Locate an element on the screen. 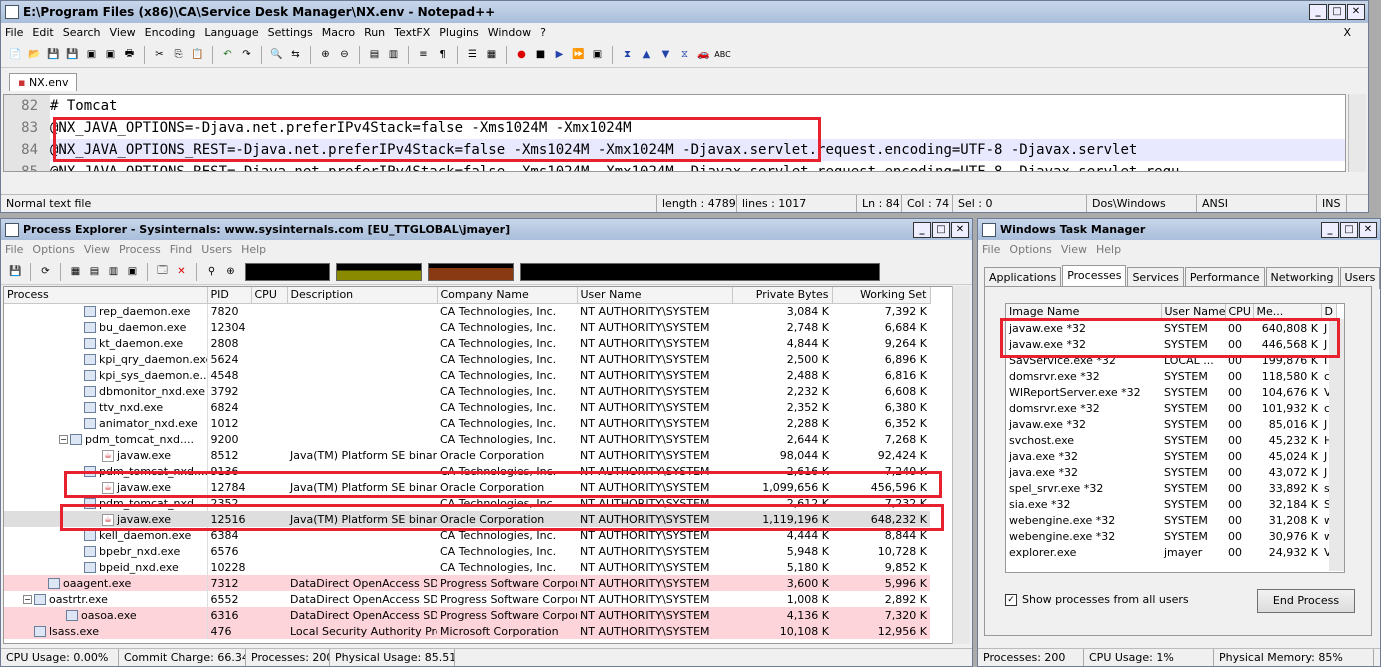  menu-textfx: TextFX is located at coordinates (412, 32).